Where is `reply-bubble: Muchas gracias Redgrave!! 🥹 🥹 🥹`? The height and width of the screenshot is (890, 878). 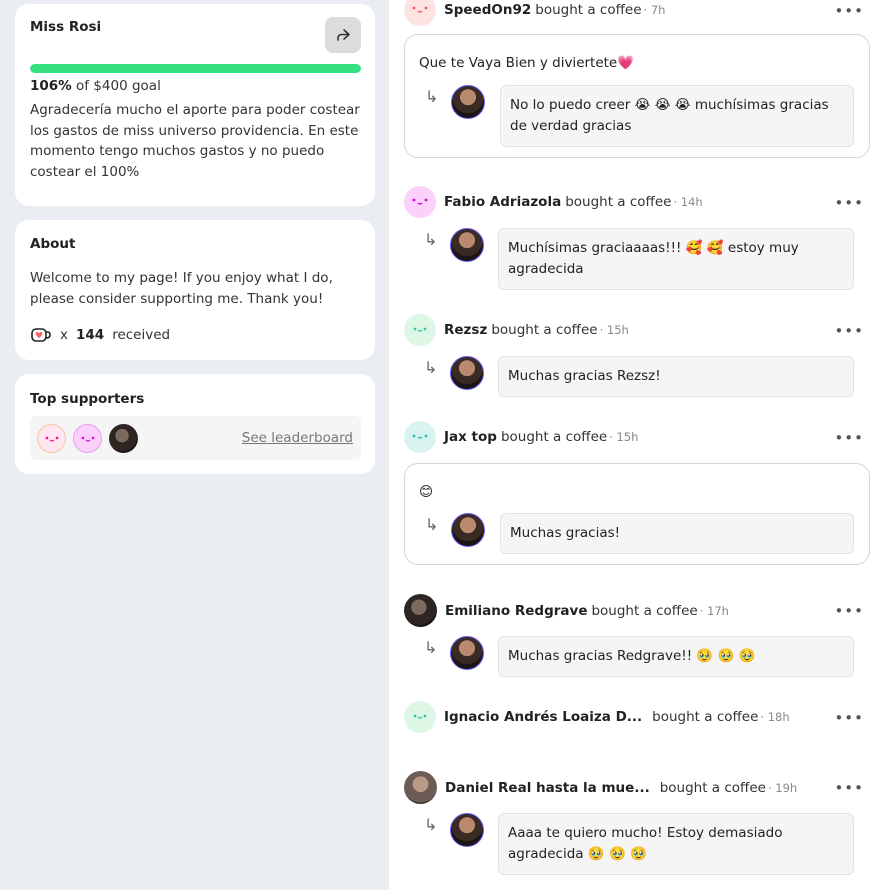
reply-bubble: Muchas gracias Redgrave!! 🥹 🥹 🥹 is located at coordinates (676, 656).